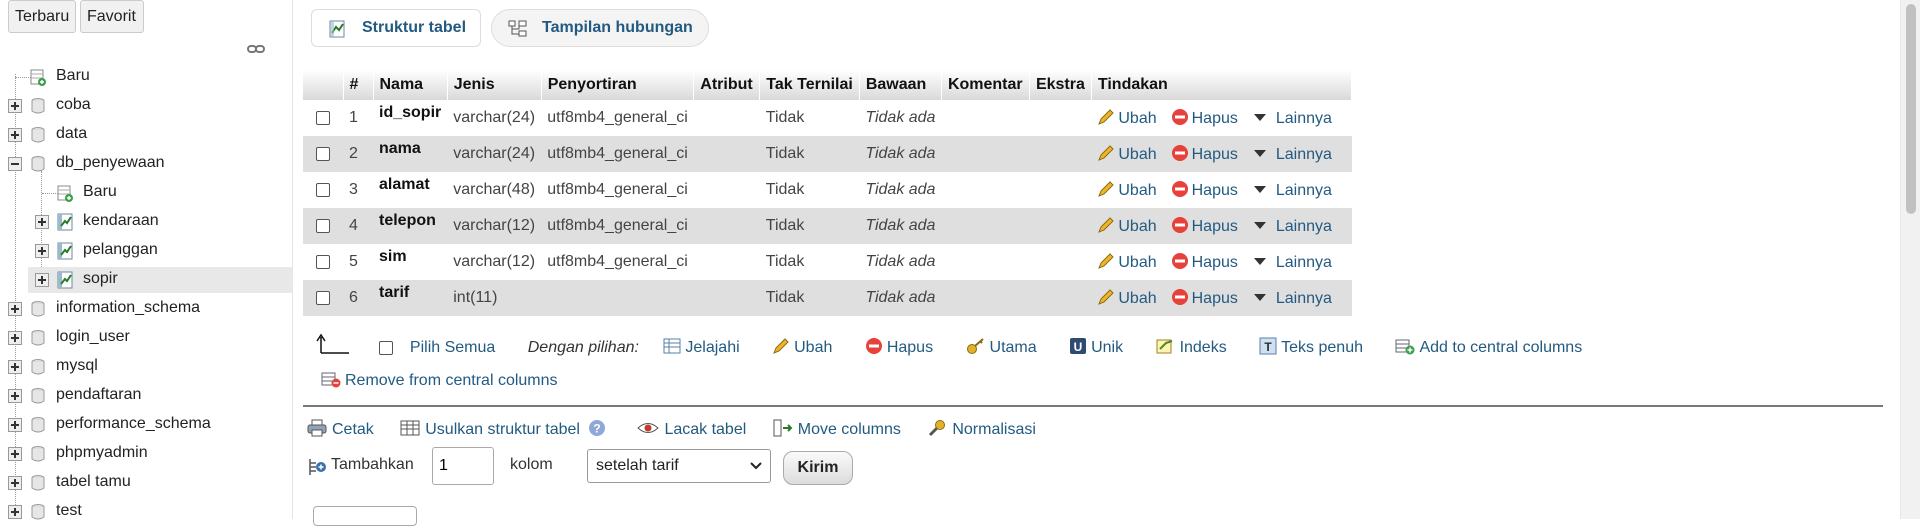 Image resolution: width=1920 pixels, height=526 pixels. I want to click on recent-tab: Terbaru, so click(42, 16).